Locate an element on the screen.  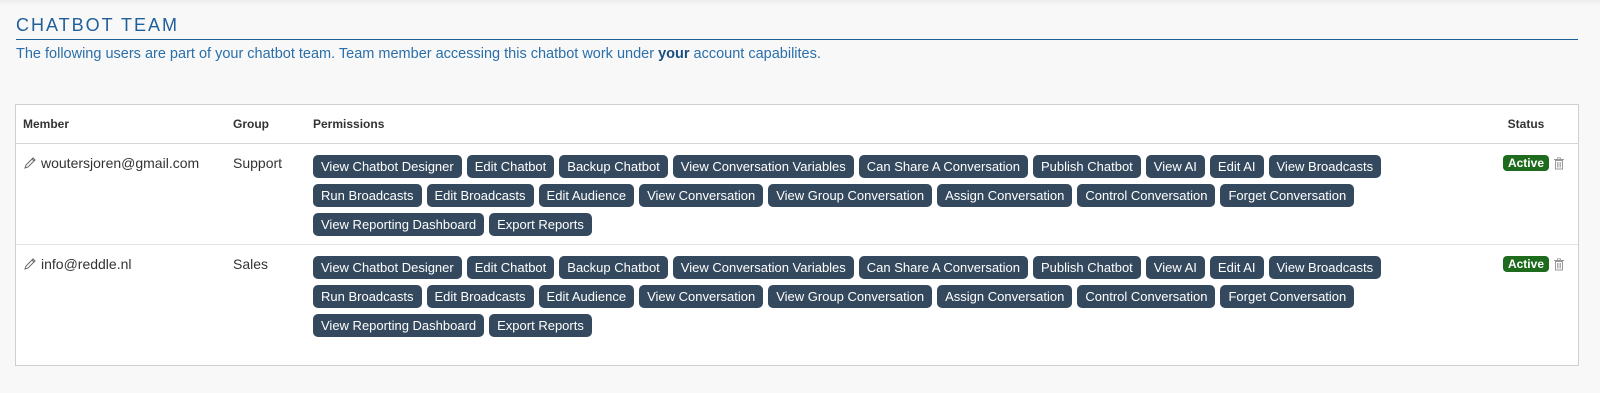
group-name: Support is located at coordinates (258, 163).